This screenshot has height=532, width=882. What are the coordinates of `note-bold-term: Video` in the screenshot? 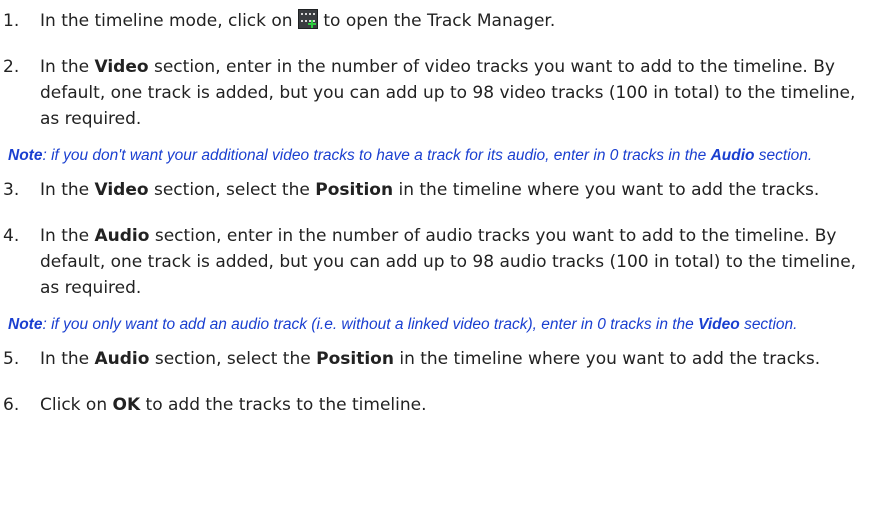 It's located at (719, 324).